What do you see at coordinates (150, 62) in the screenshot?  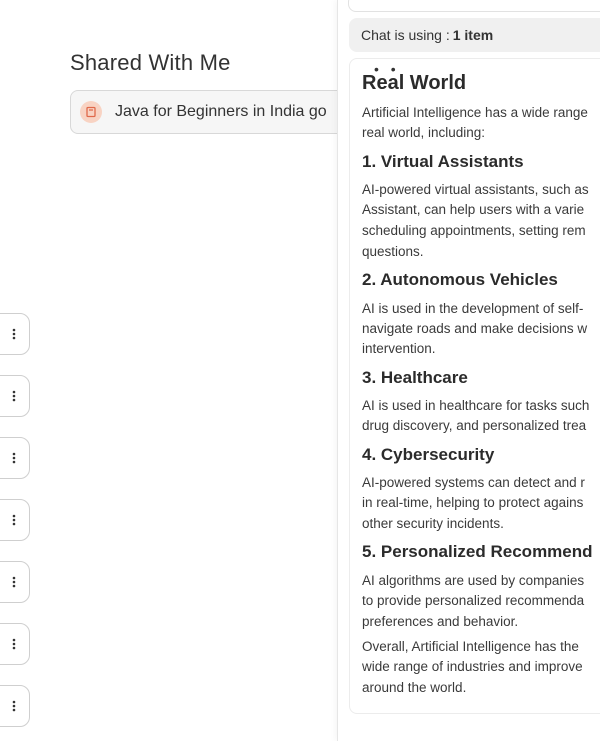 I see `shared-with-me-title: Shared With Me` at bounding box center [150, 62].